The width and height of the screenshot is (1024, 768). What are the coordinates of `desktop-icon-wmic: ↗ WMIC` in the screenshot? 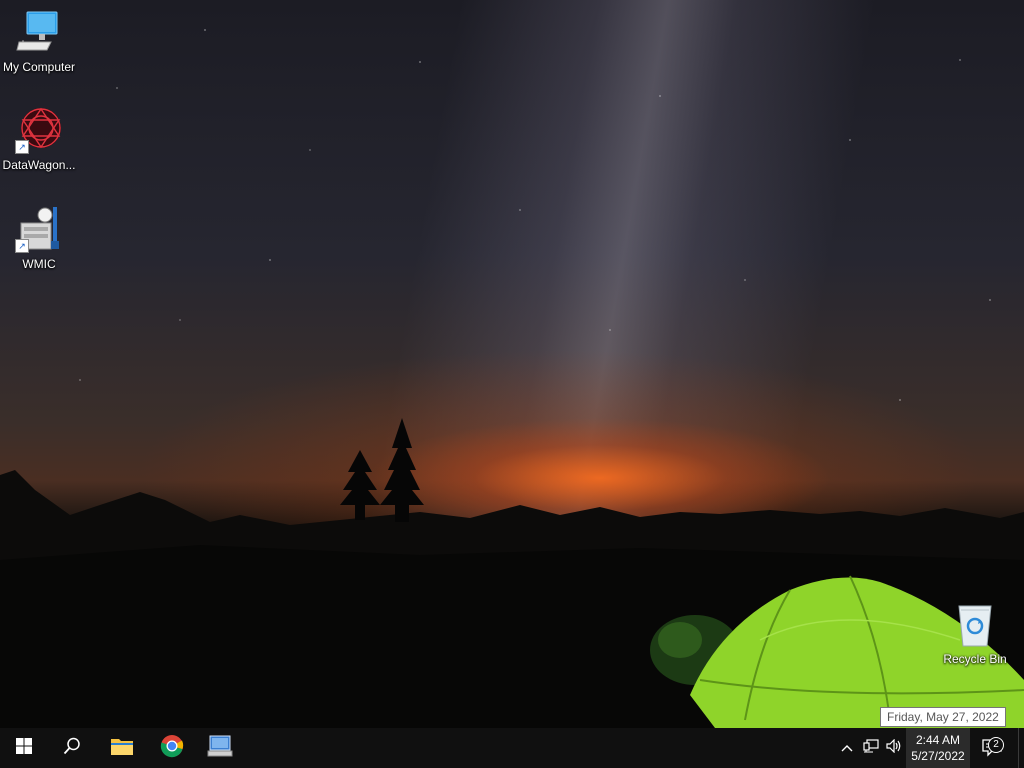 It's located at (39, 238).